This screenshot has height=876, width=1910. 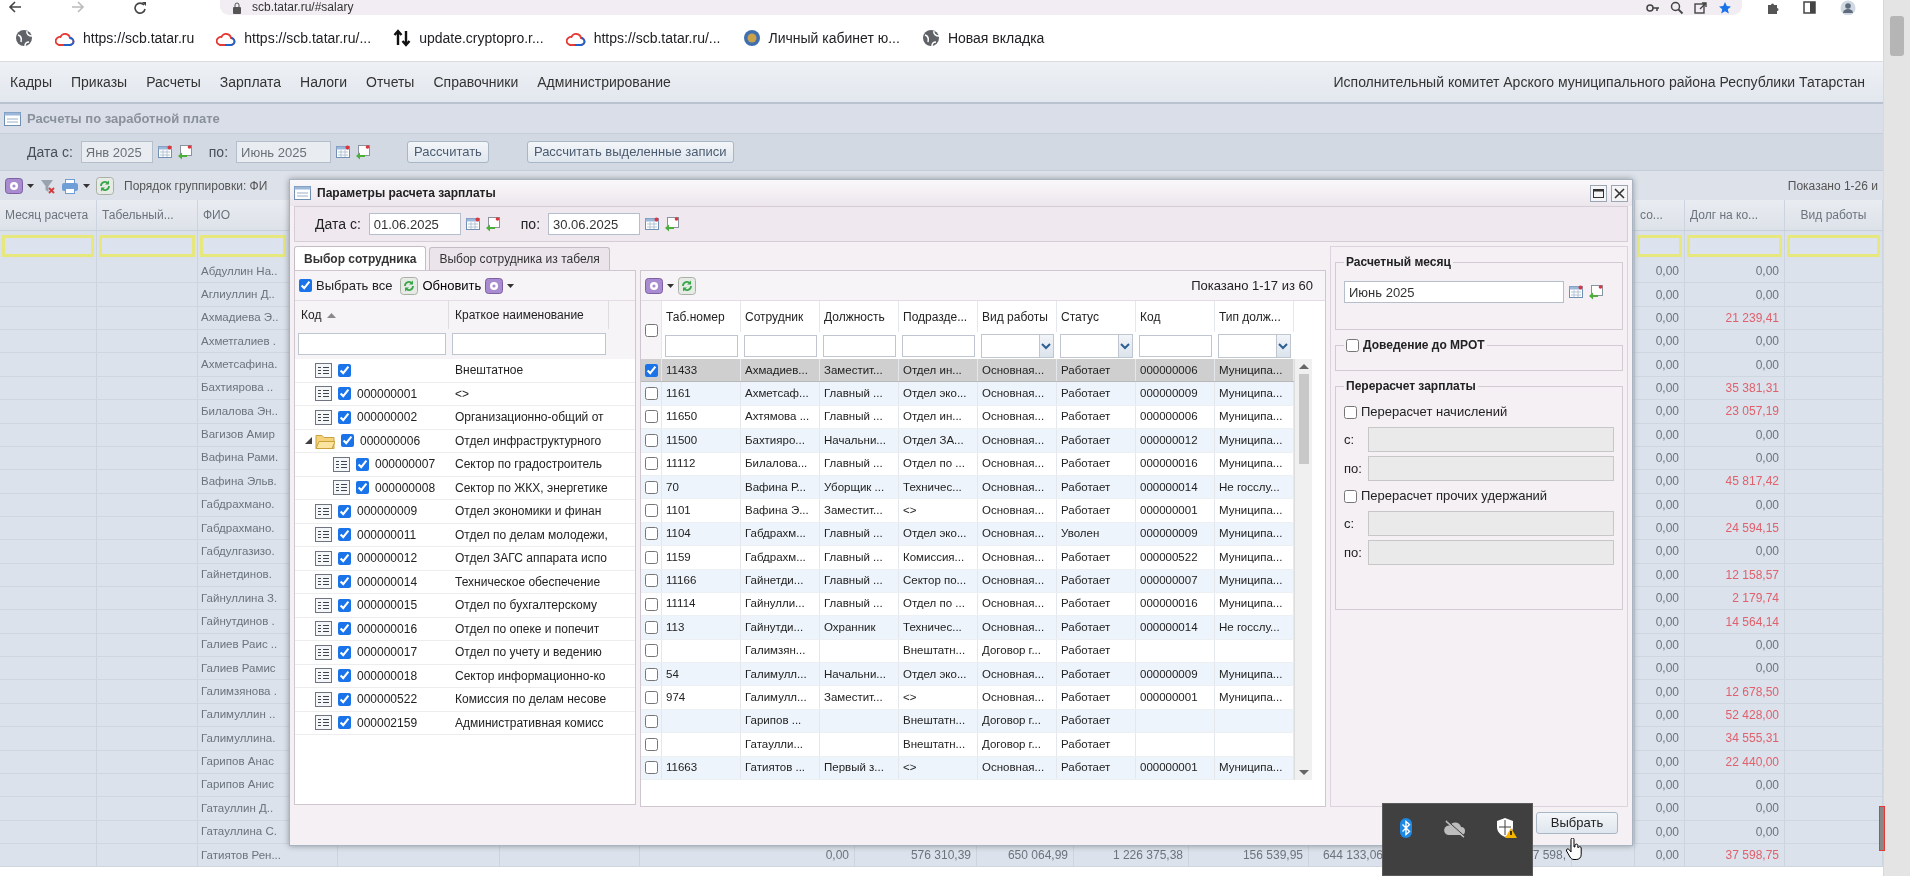 What do you see at coordinates (1096, 316) in the screenshot?
I see `column-header: Статус` at bounding box center [1096, 316].